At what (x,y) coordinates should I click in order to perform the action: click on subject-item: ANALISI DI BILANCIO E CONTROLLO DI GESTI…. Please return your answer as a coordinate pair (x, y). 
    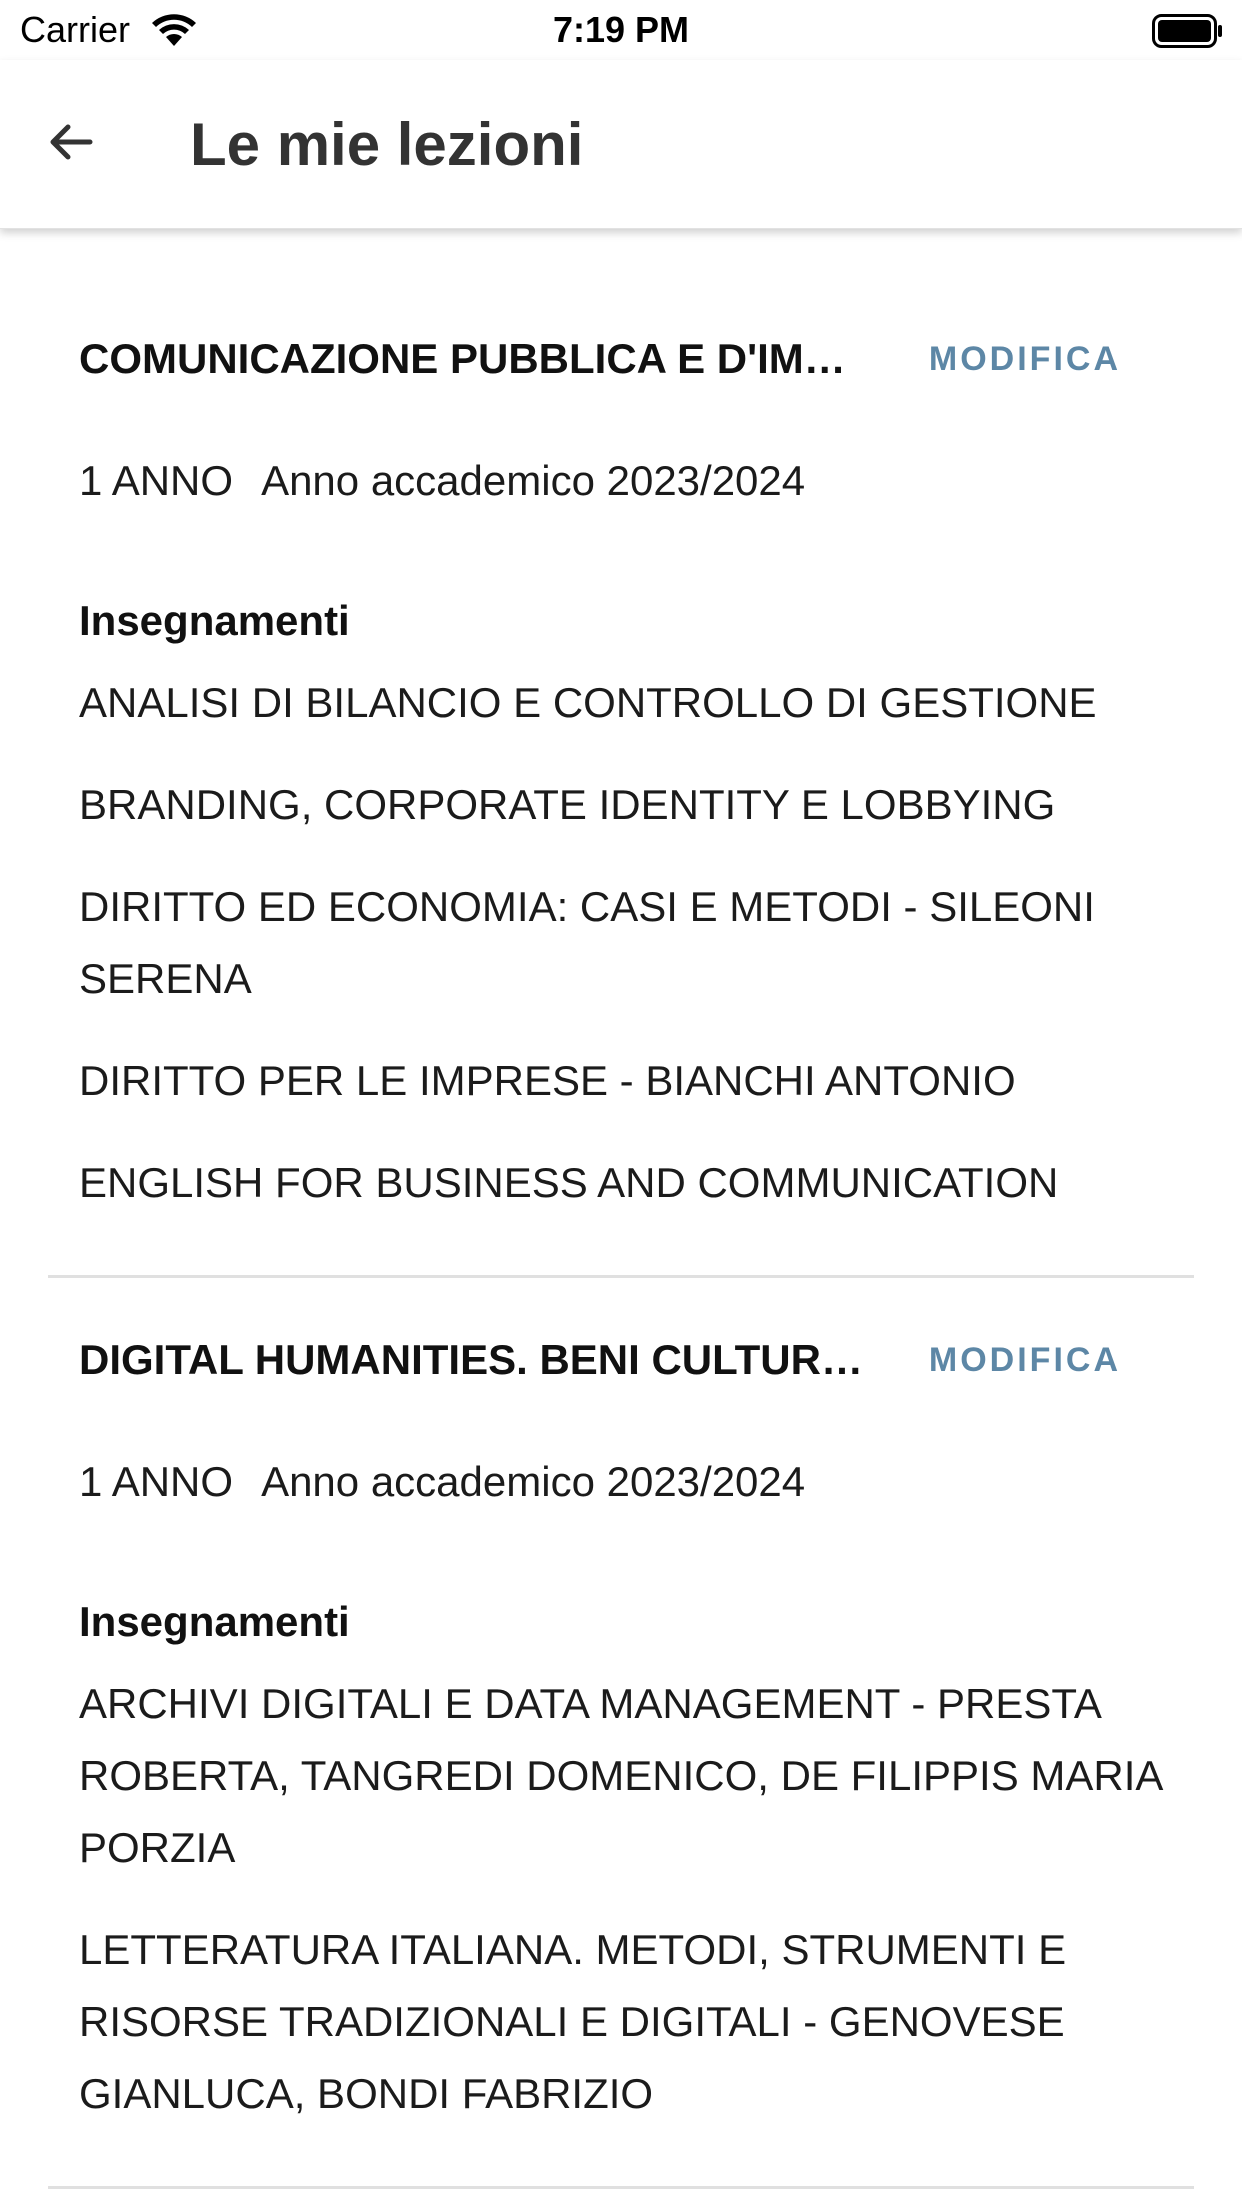
    Looking at the image, I should click on (621, 703).